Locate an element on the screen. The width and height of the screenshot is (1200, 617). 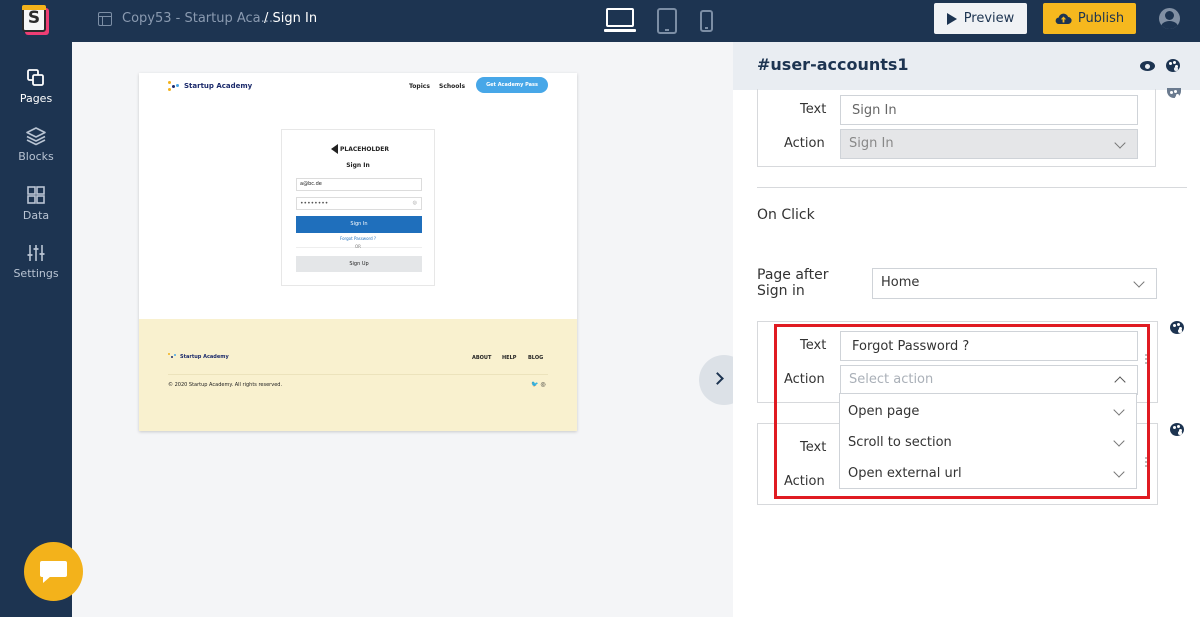
preview-label: Preview is located at coordinates (989, 18).